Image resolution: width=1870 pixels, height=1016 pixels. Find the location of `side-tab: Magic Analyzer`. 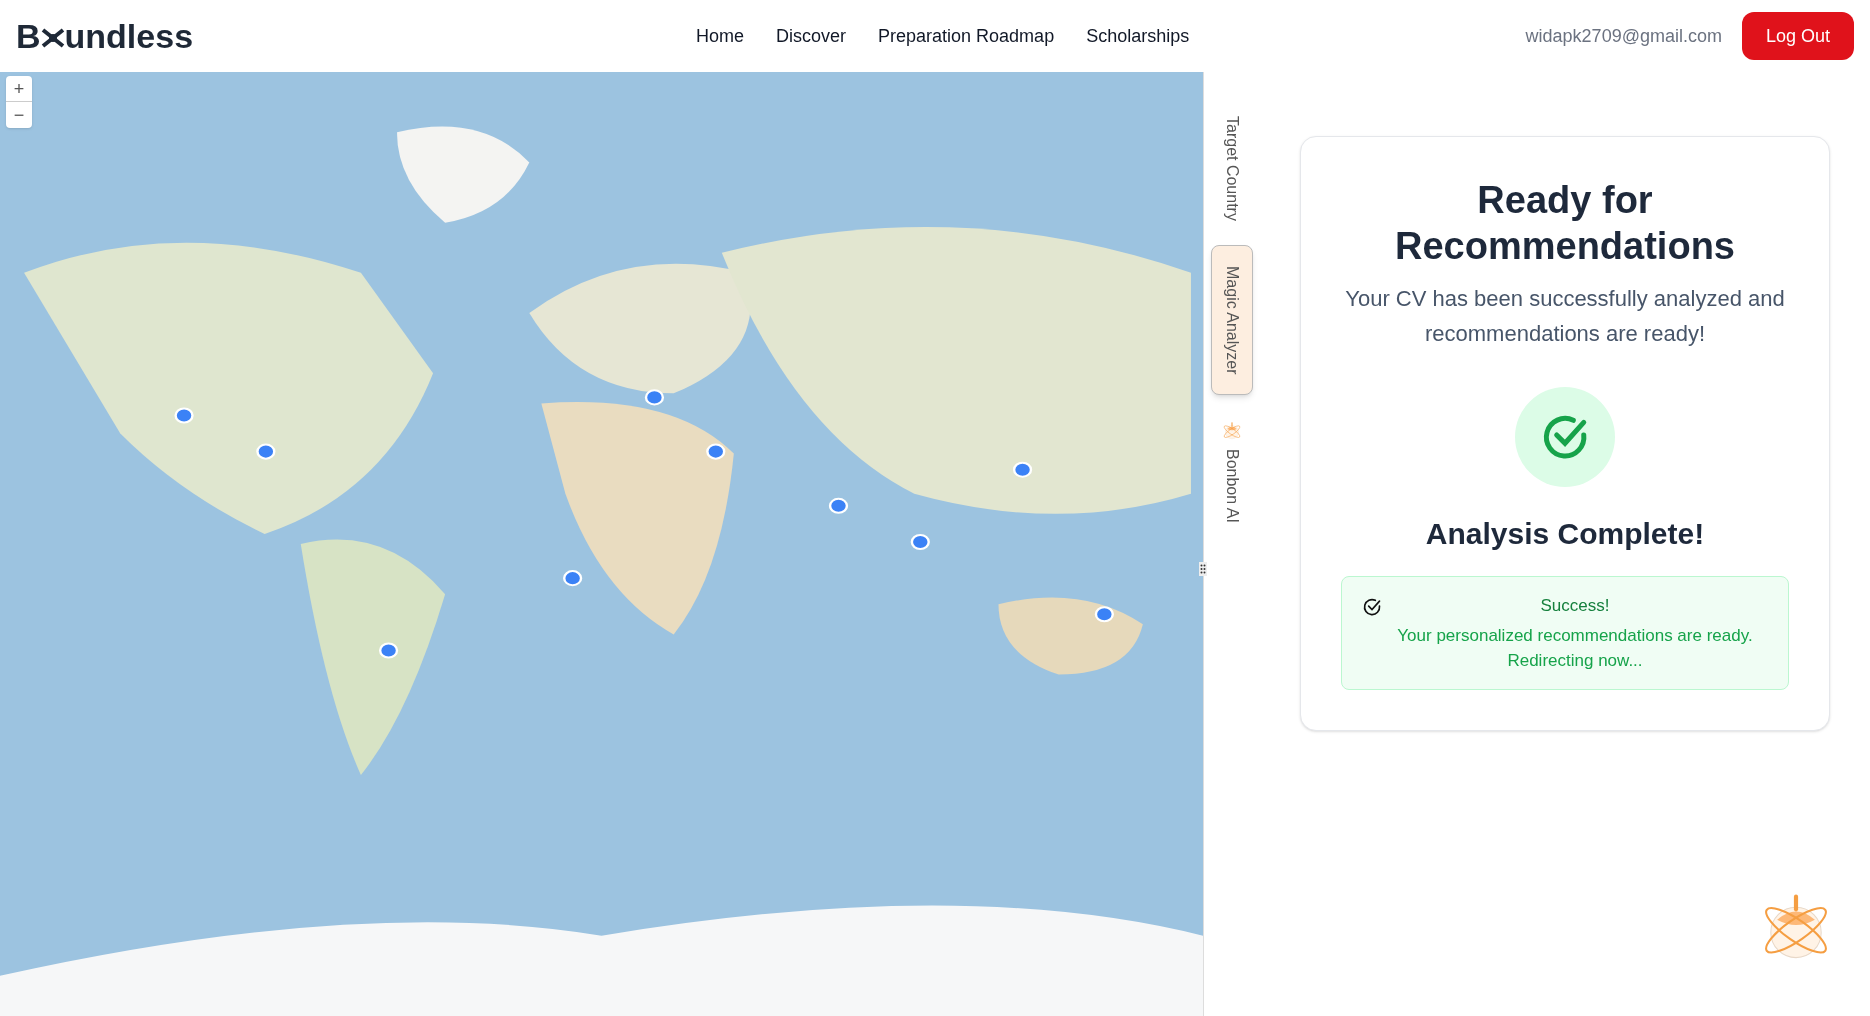

side-tab: Magic Analyzer is located at coordinates (1232, 320).